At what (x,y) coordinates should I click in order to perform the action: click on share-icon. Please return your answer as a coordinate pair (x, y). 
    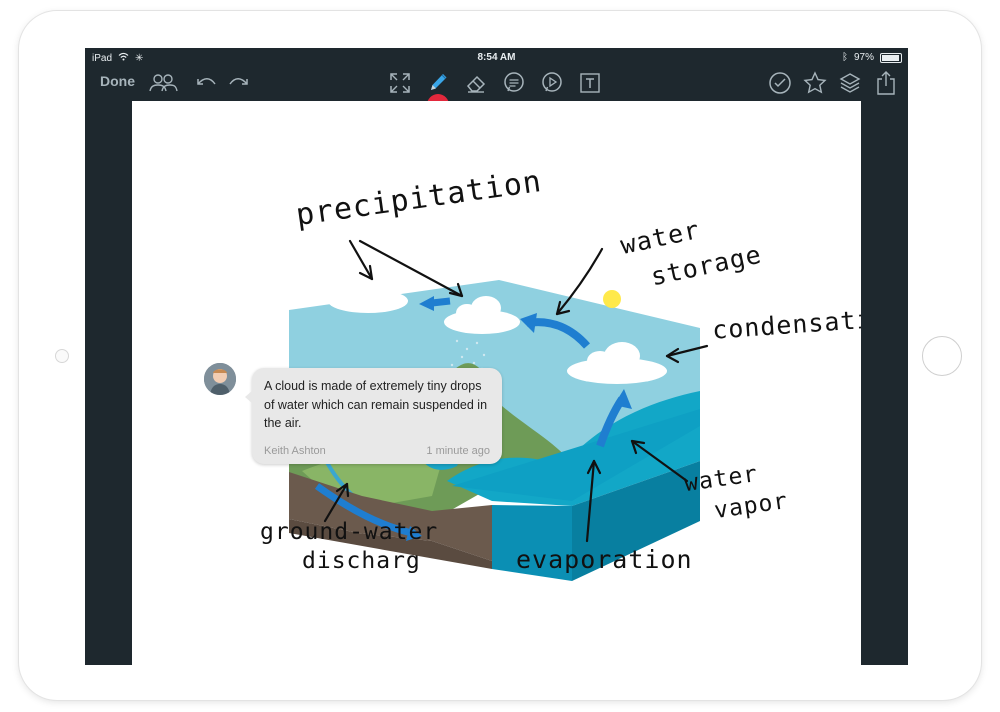
    Looking at the image, I should click on (886, 83).